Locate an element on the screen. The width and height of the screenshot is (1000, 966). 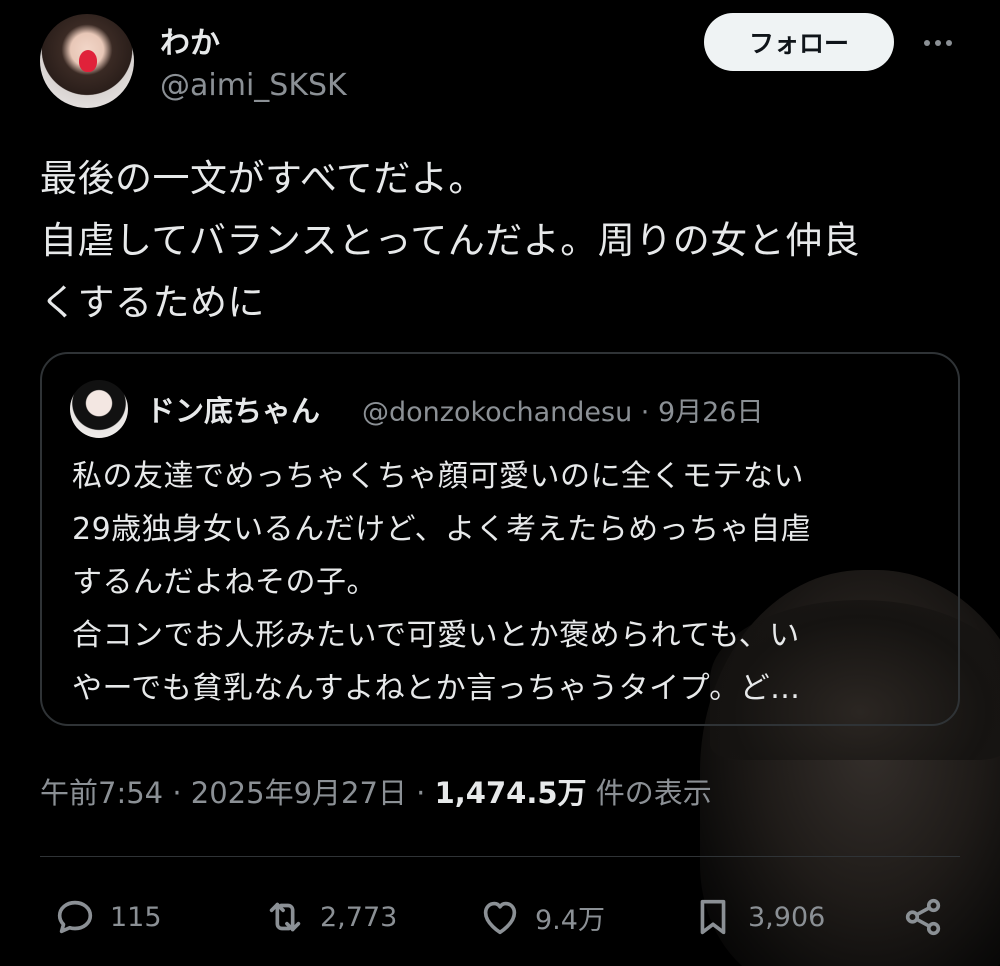
like-count: 9.4万 is located at coordinates (570, 920).